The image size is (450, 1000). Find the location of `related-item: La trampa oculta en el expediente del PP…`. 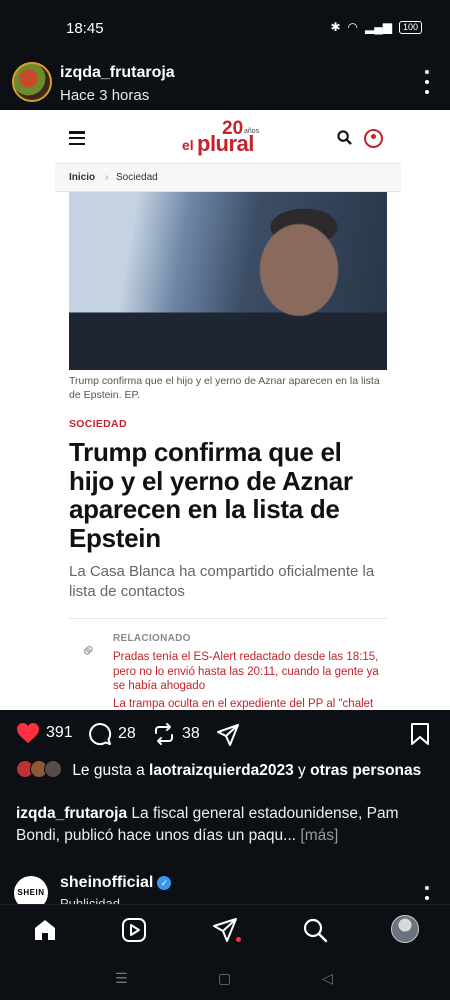

related-item: La trampa oculta en el expediente del PP… is located at coordinates (243, 704).